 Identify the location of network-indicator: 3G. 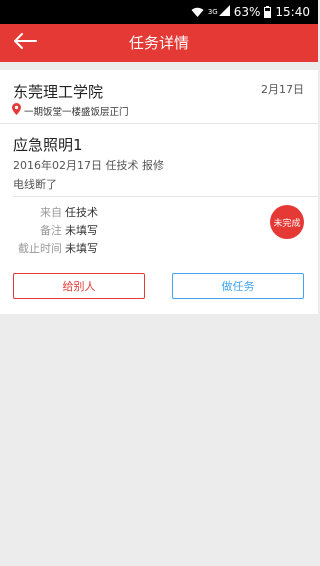
(219, 12).